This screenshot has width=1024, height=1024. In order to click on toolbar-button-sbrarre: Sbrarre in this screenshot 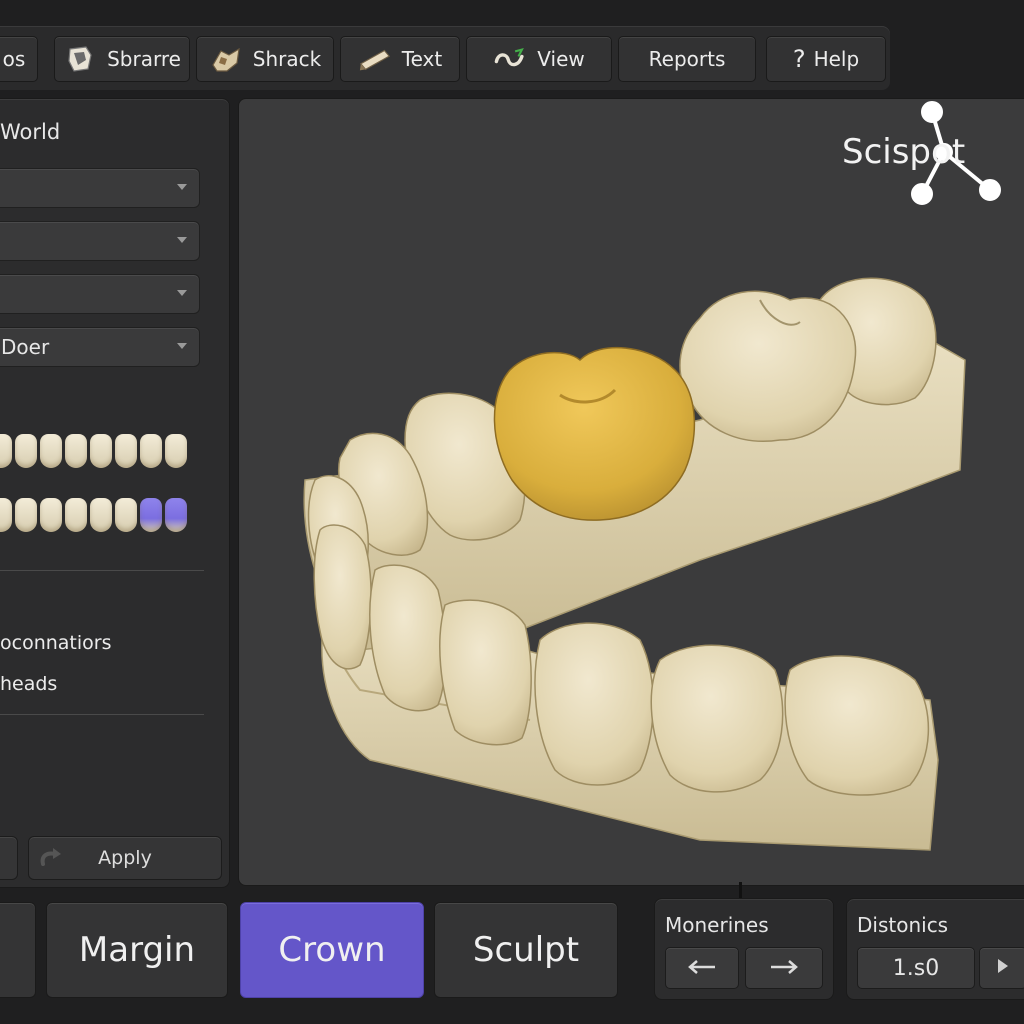, I will do `click(122, 59)`.